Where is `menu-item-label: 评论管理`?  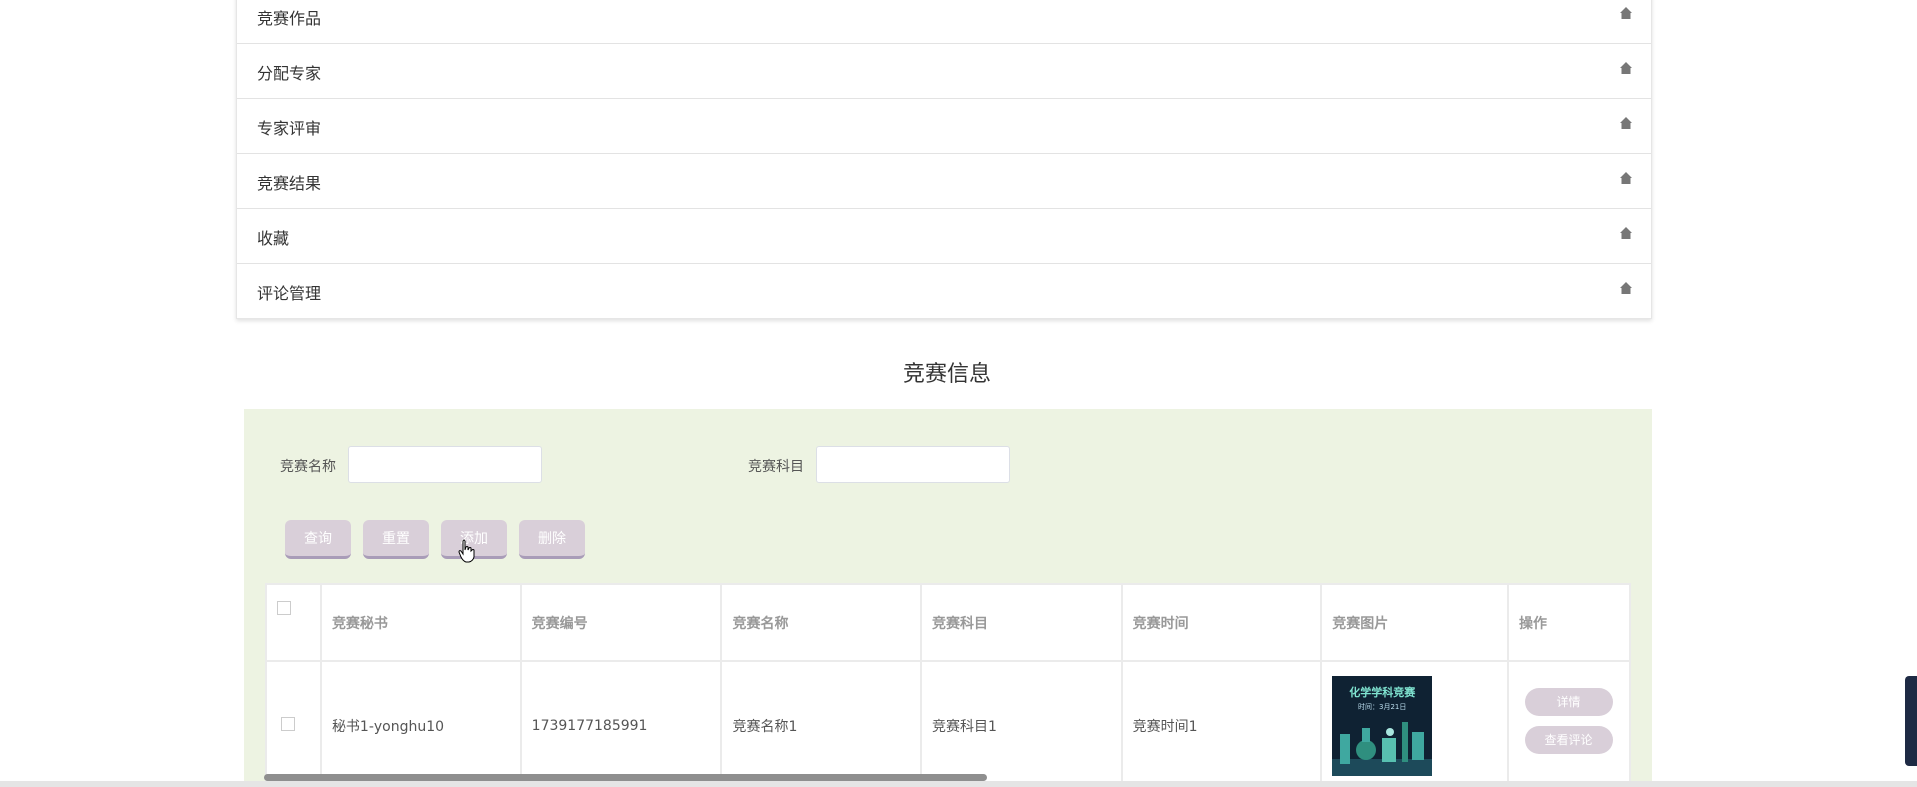
menu-item-label: 评论管理 is located at coordinates (289, 293).